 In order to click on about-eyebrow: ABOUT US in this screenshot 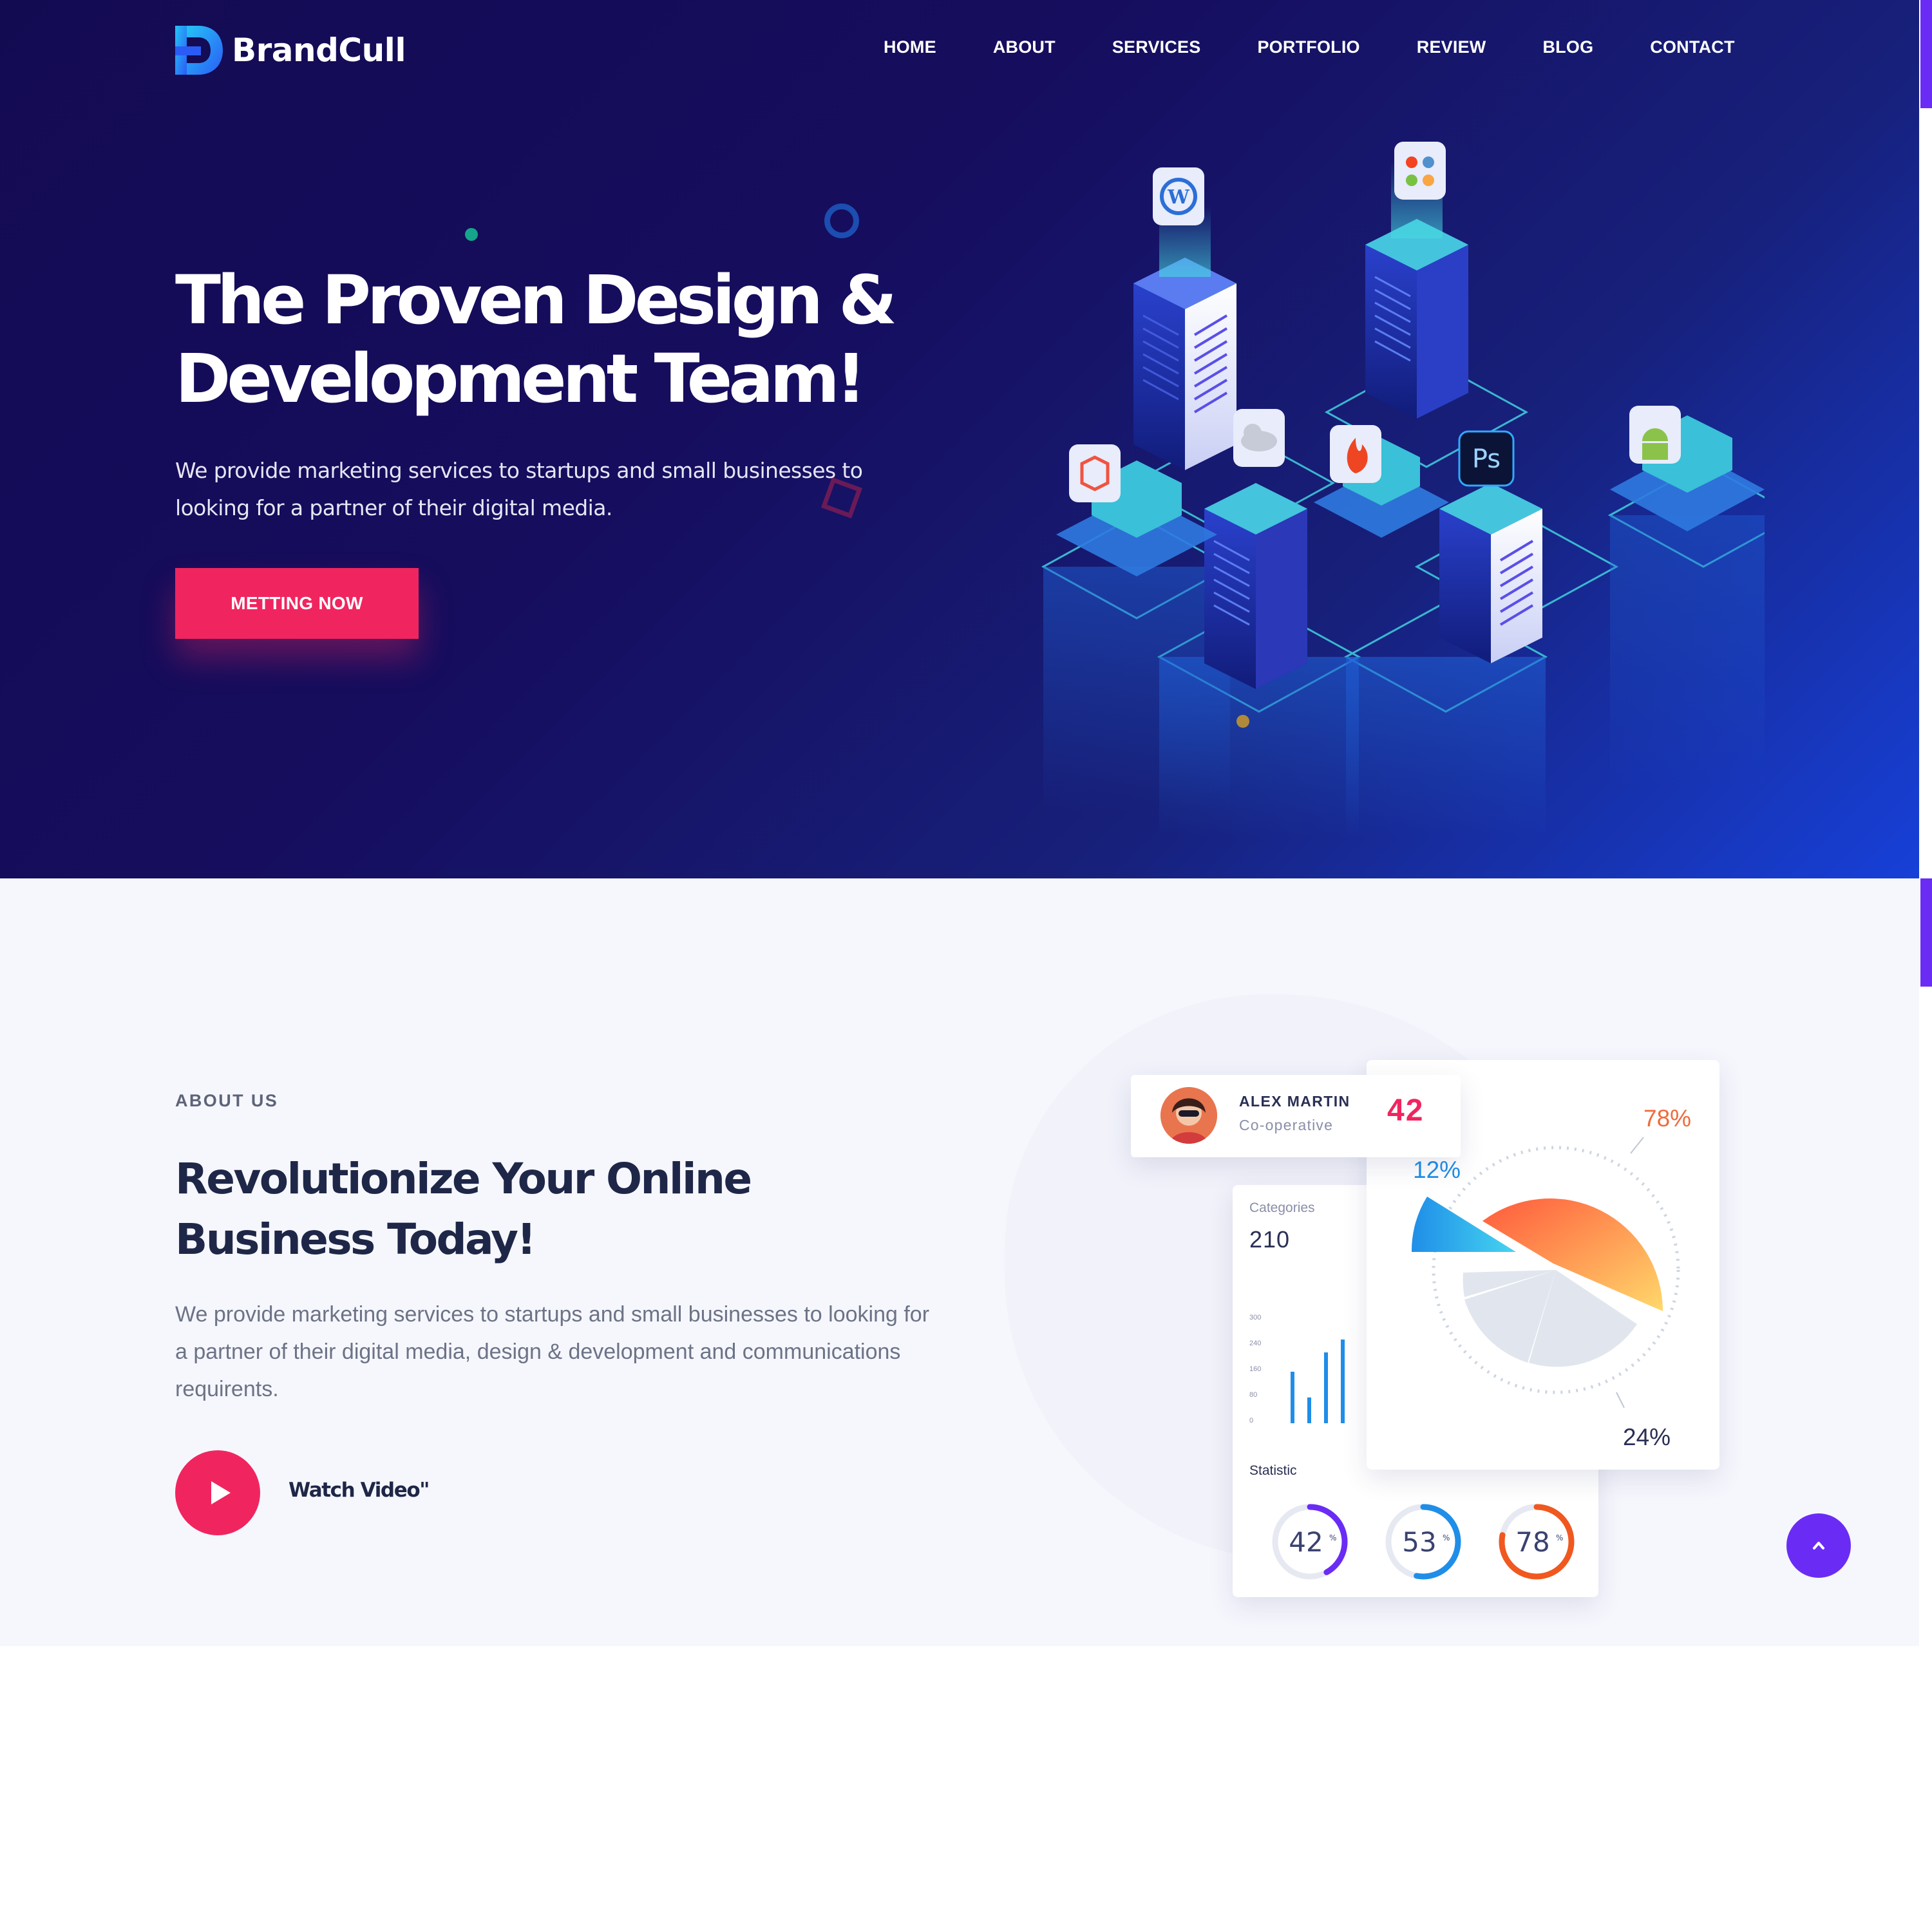, I will do `click(227, 1100)`.